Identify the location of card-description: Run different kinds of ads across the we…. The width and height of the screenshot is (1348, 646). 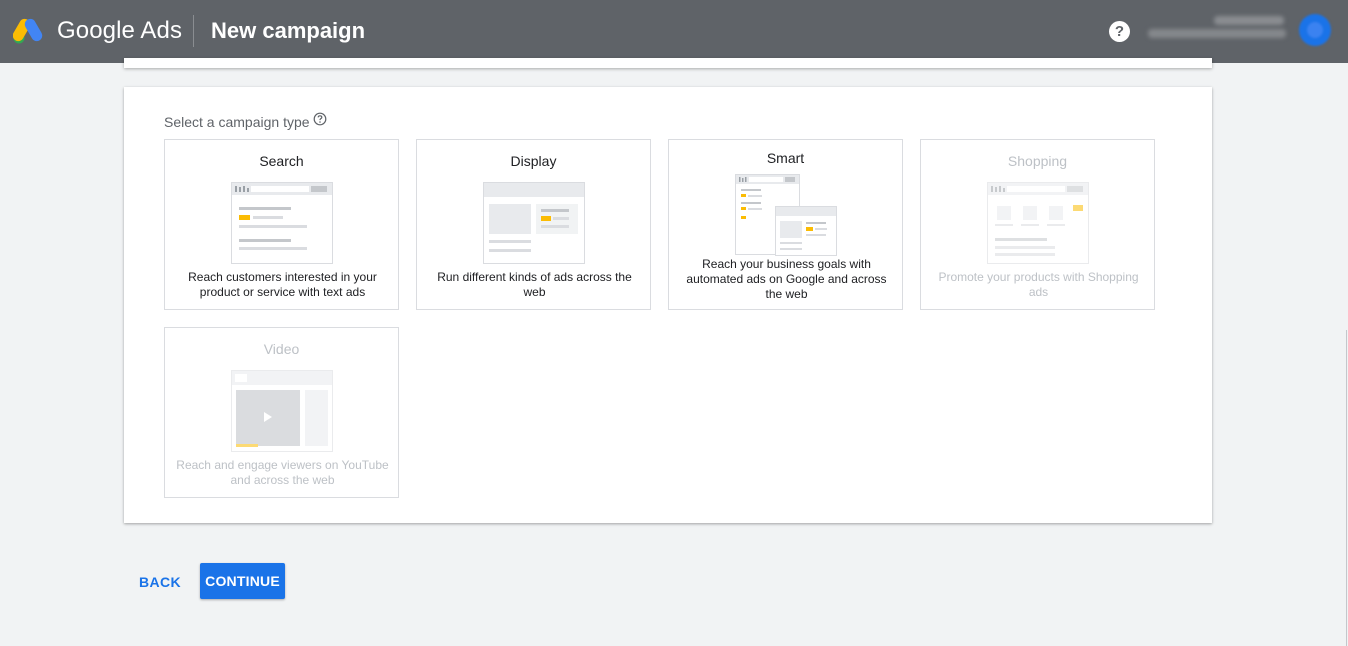
(534, 284).